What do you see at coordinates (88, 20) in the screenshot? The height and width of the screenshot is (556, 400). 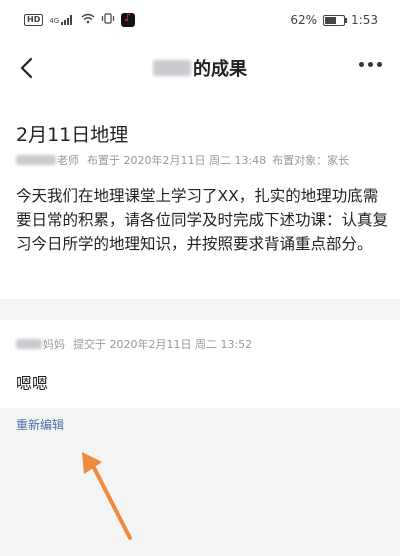 I see `wifi-icon` at bounding box center [88, 20].